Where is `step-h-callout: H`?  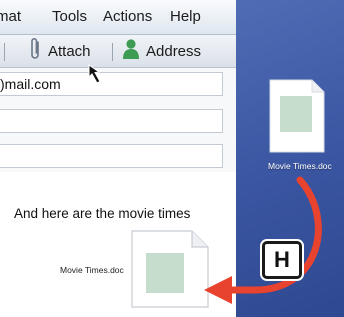 step-h-callout: H is located at coordinates (282, 260).